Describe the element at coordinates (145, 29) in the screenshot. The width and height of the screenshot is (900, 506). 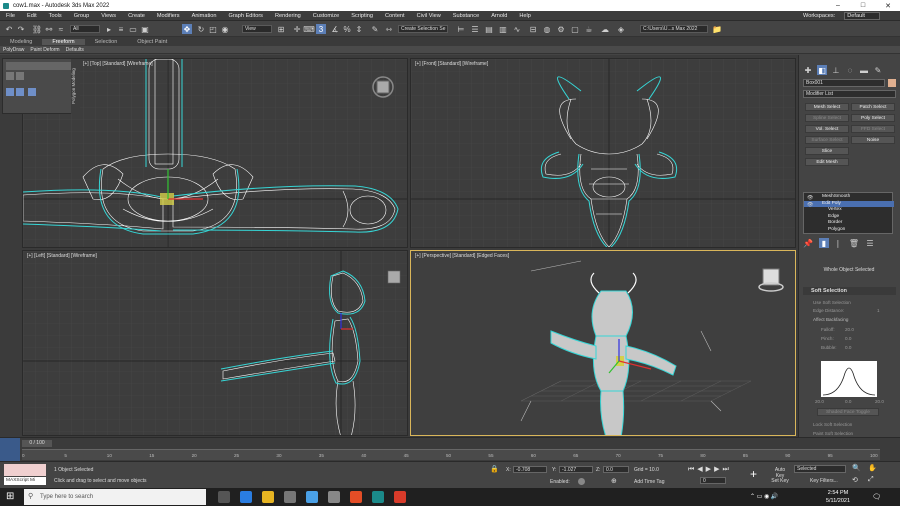
I see `window-crossing-icon: ▣` at that location.